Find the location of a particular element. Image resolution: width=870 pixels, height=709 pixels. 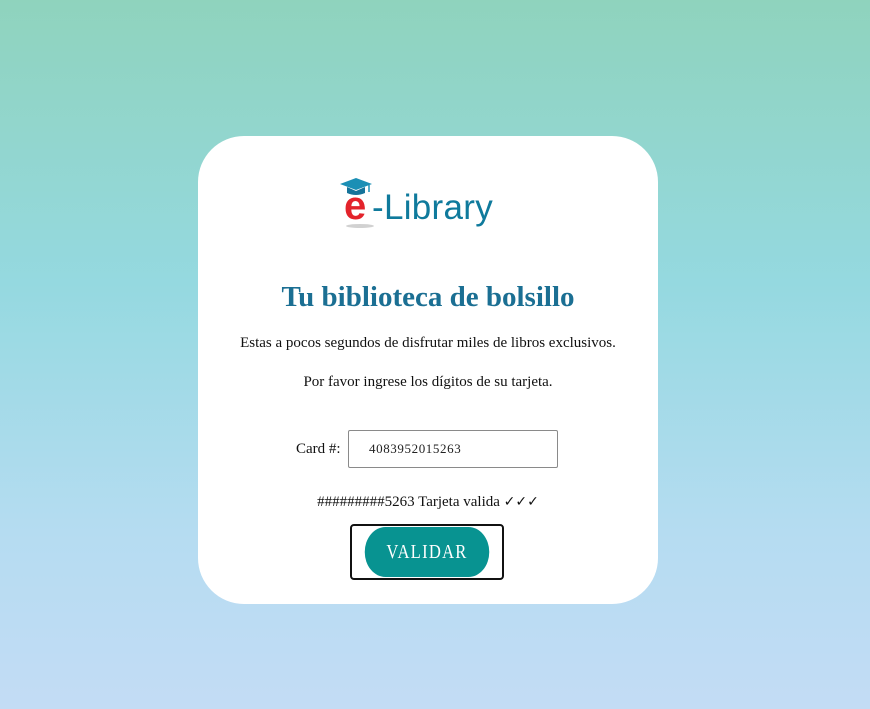

validation-text: #########5263 Tarjeta valida is located at coordinates (408, 502).